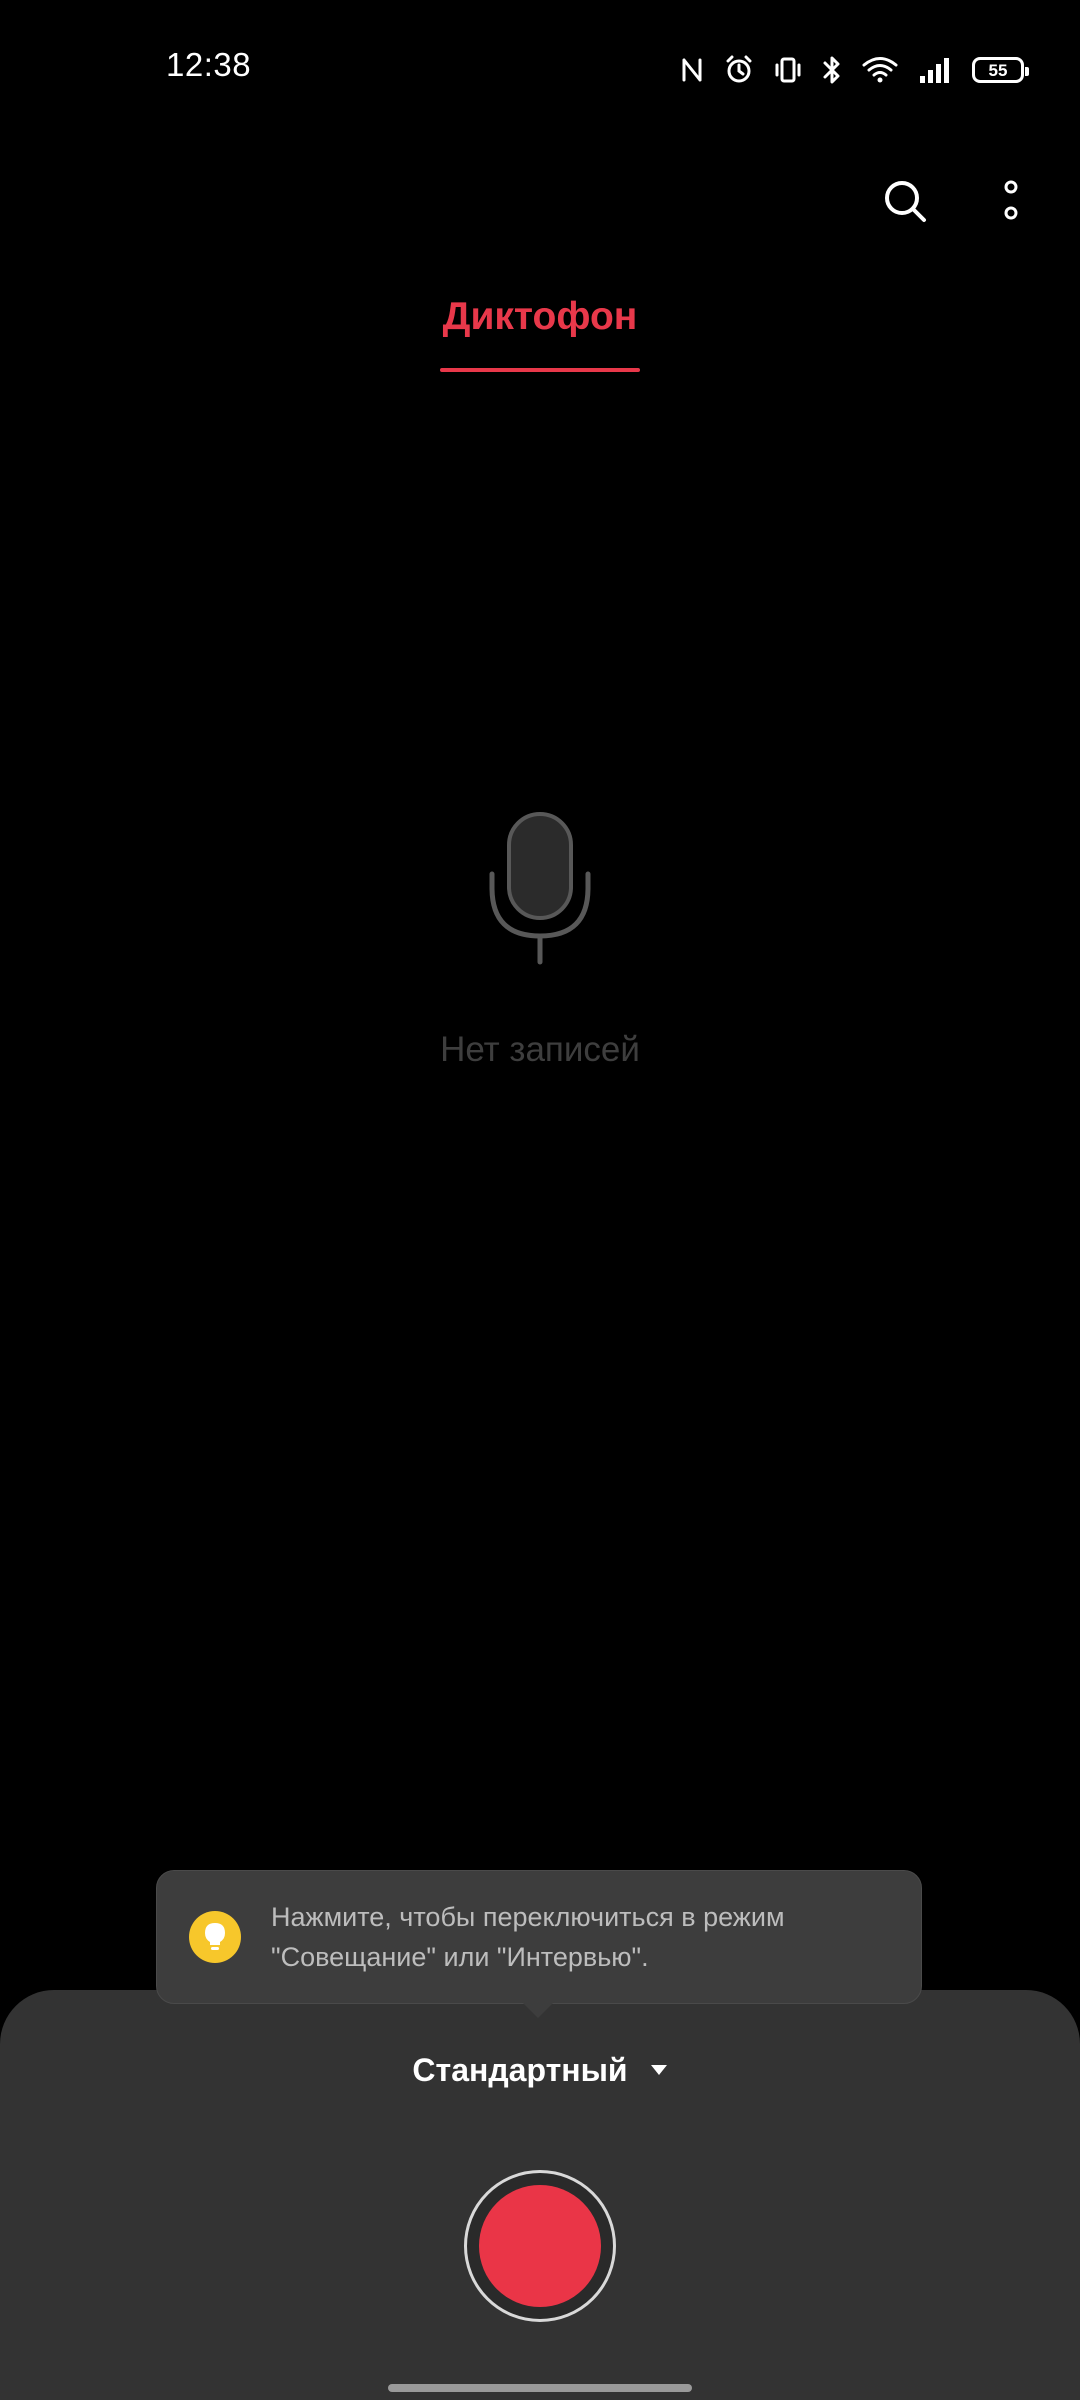 The width and height of the screenshot is (1080, 2400). I want to click on search-icon, so click(905, 201).